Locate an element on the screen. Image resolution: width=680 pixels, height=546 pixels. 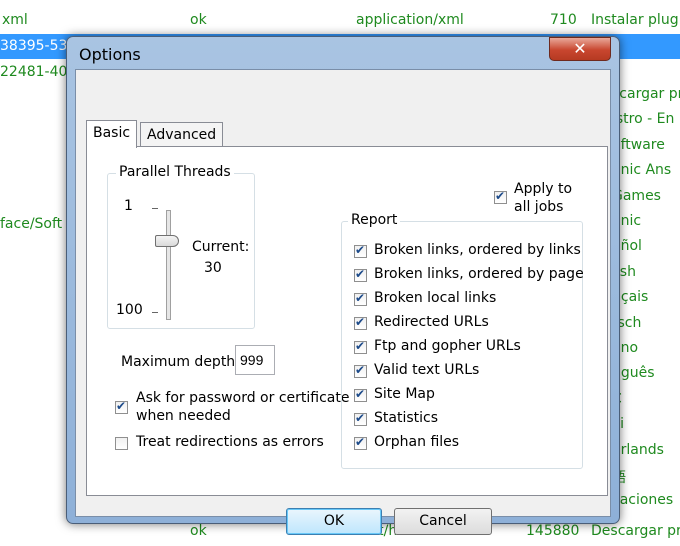
report-item-label: Broken links, ordered by links is located at coordinates (477, 250).